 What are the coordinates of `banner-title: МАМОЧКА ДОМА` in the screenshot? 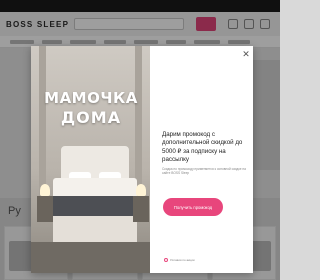 It's located at (91, 108).